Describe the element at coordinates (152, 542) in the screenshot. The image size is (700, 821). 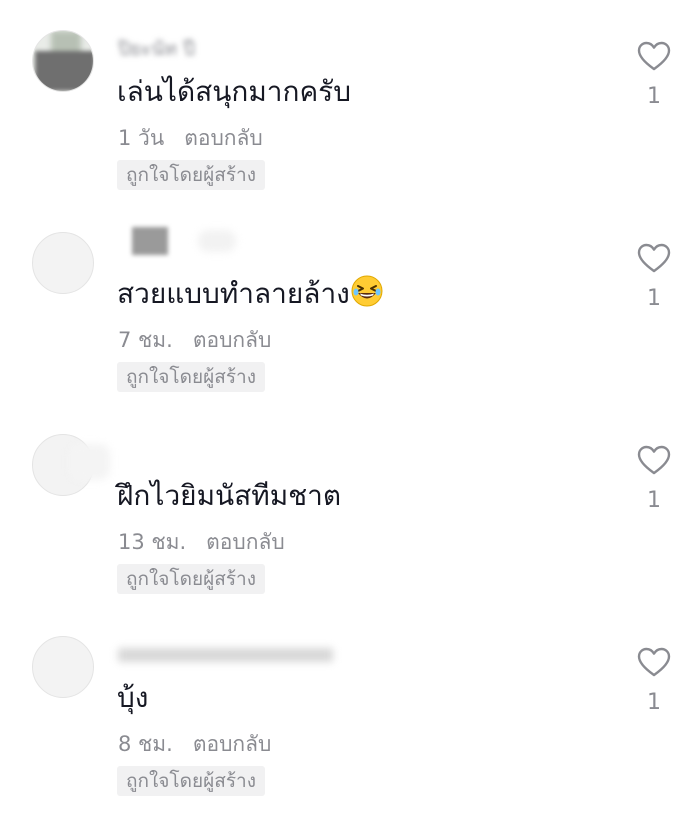
I see `comment-time: 13 ชม.` at that location.